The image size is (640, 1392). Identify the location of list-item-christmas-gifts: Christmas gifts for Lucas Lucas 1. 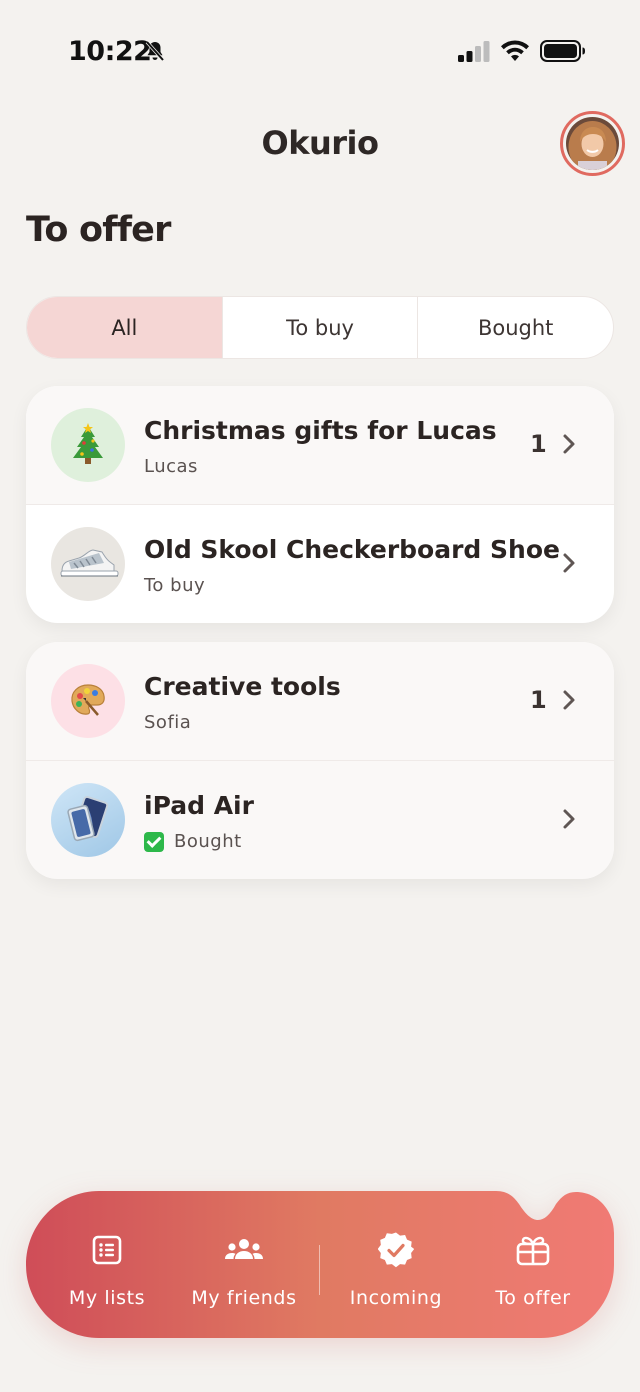
(320, 445).